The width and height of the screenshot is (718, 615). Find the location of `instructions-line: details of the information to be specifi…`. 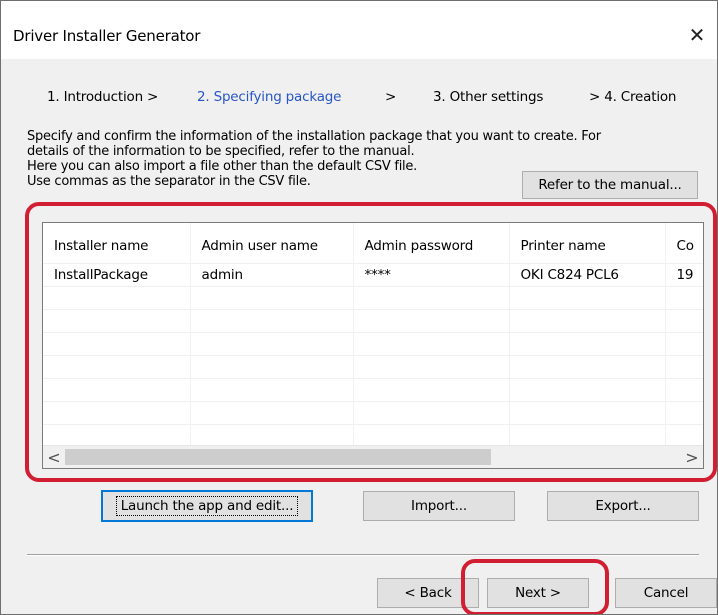

instructions-line: details of the information to be specifi… is located at coordinates (221, 151).